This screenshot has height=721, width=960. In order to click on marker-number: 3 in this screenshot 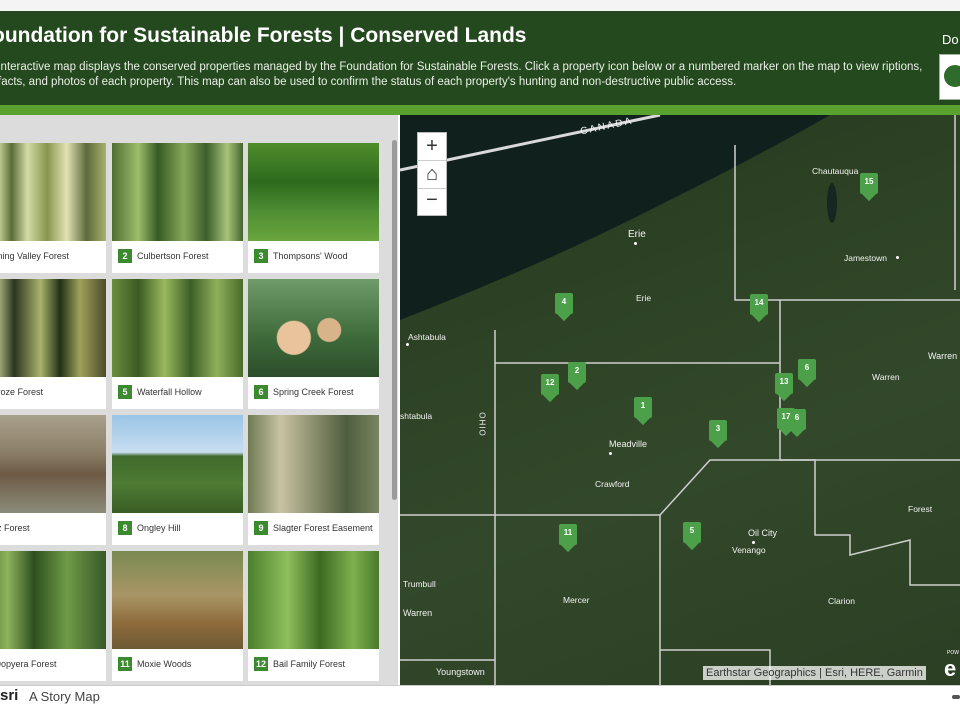, I will do `click(718, 428)`.